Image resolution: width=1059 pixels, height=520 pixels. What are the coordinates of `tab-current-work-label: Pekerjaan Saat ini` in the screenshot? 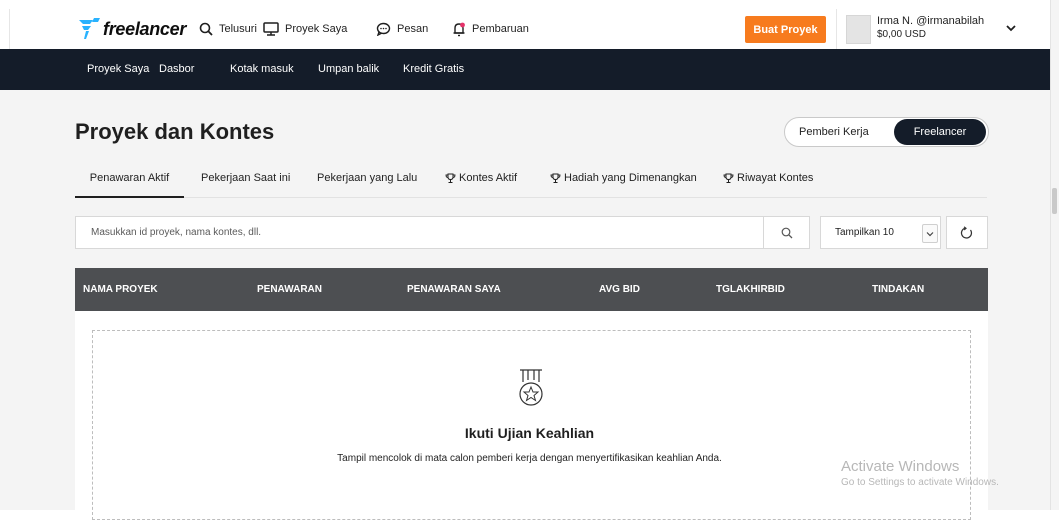 It's located at (246, 178).